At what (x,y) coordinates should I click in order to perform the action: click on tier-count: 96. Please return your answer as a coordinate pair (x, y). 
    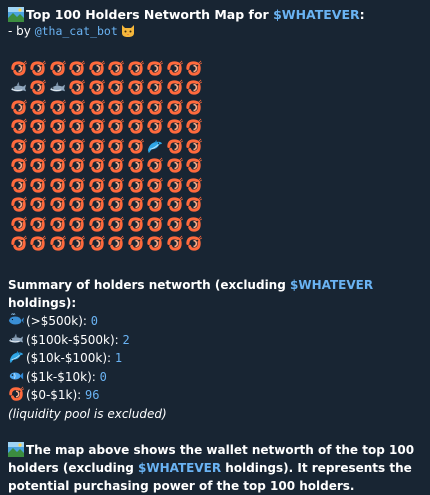
    Looking at the image, I should click on (92, 395).